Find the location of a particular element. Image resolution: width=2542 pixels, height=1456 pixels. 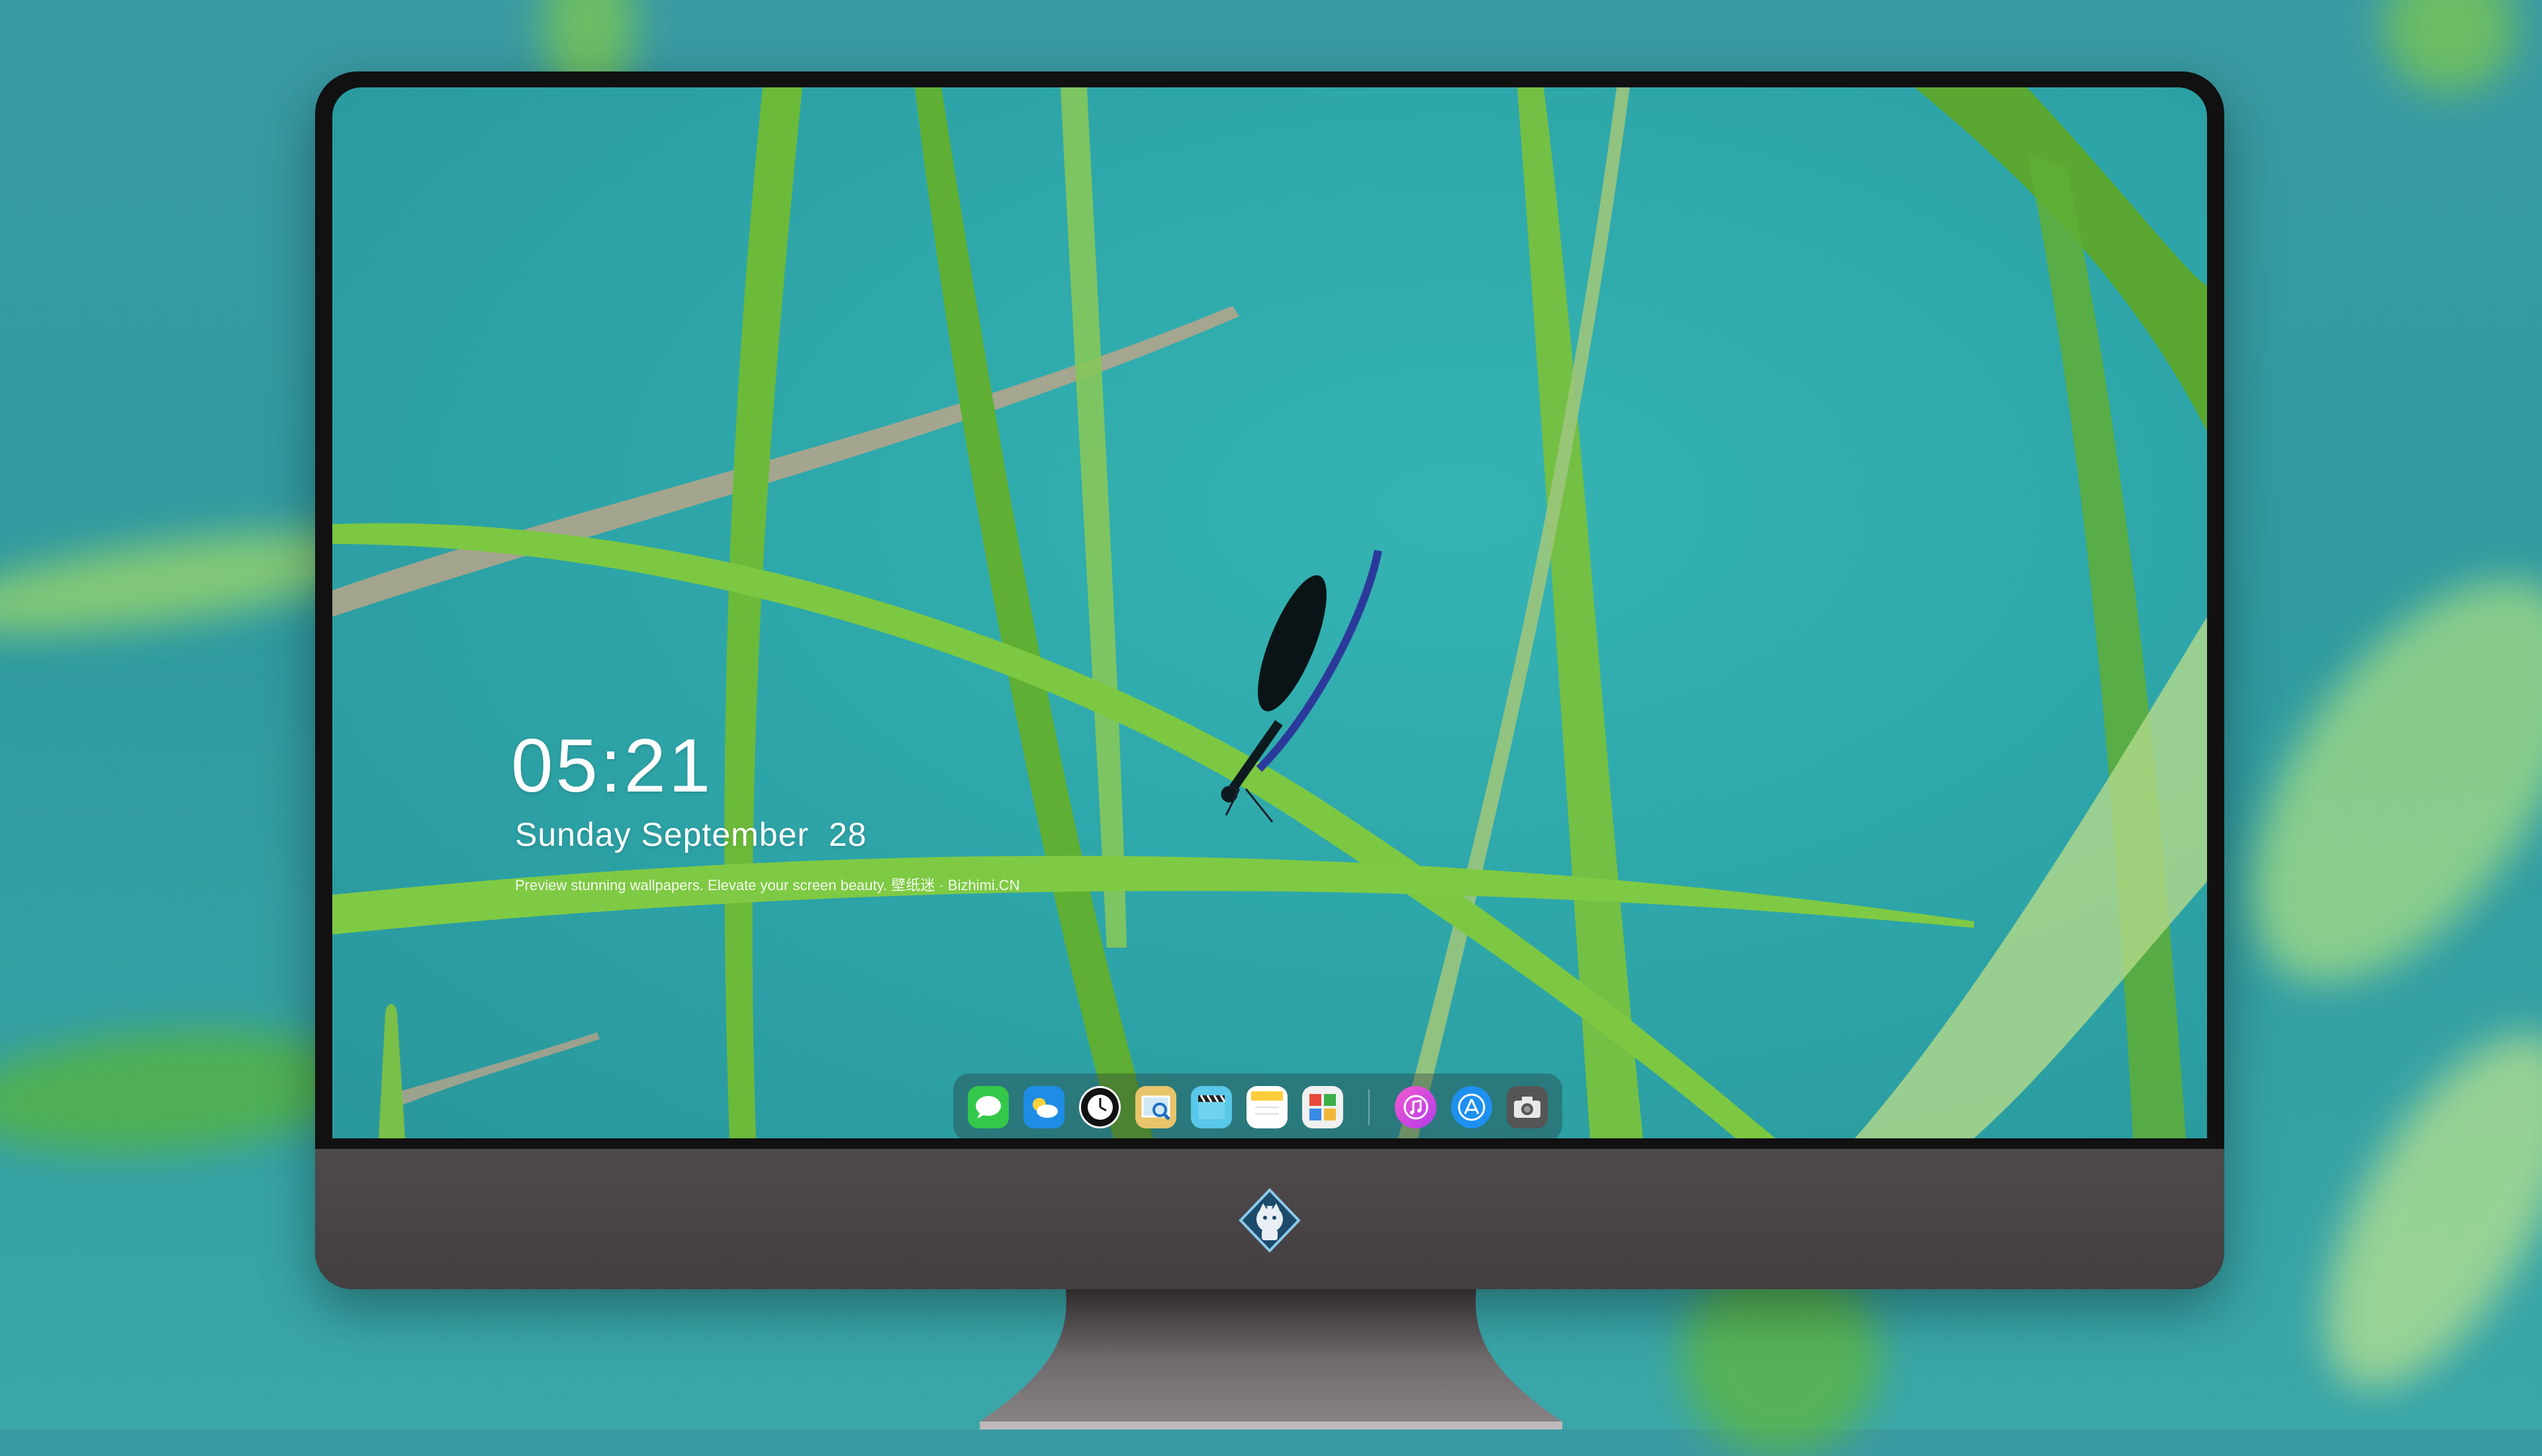

app-store-icon is located at coordinates (1471, 1107).